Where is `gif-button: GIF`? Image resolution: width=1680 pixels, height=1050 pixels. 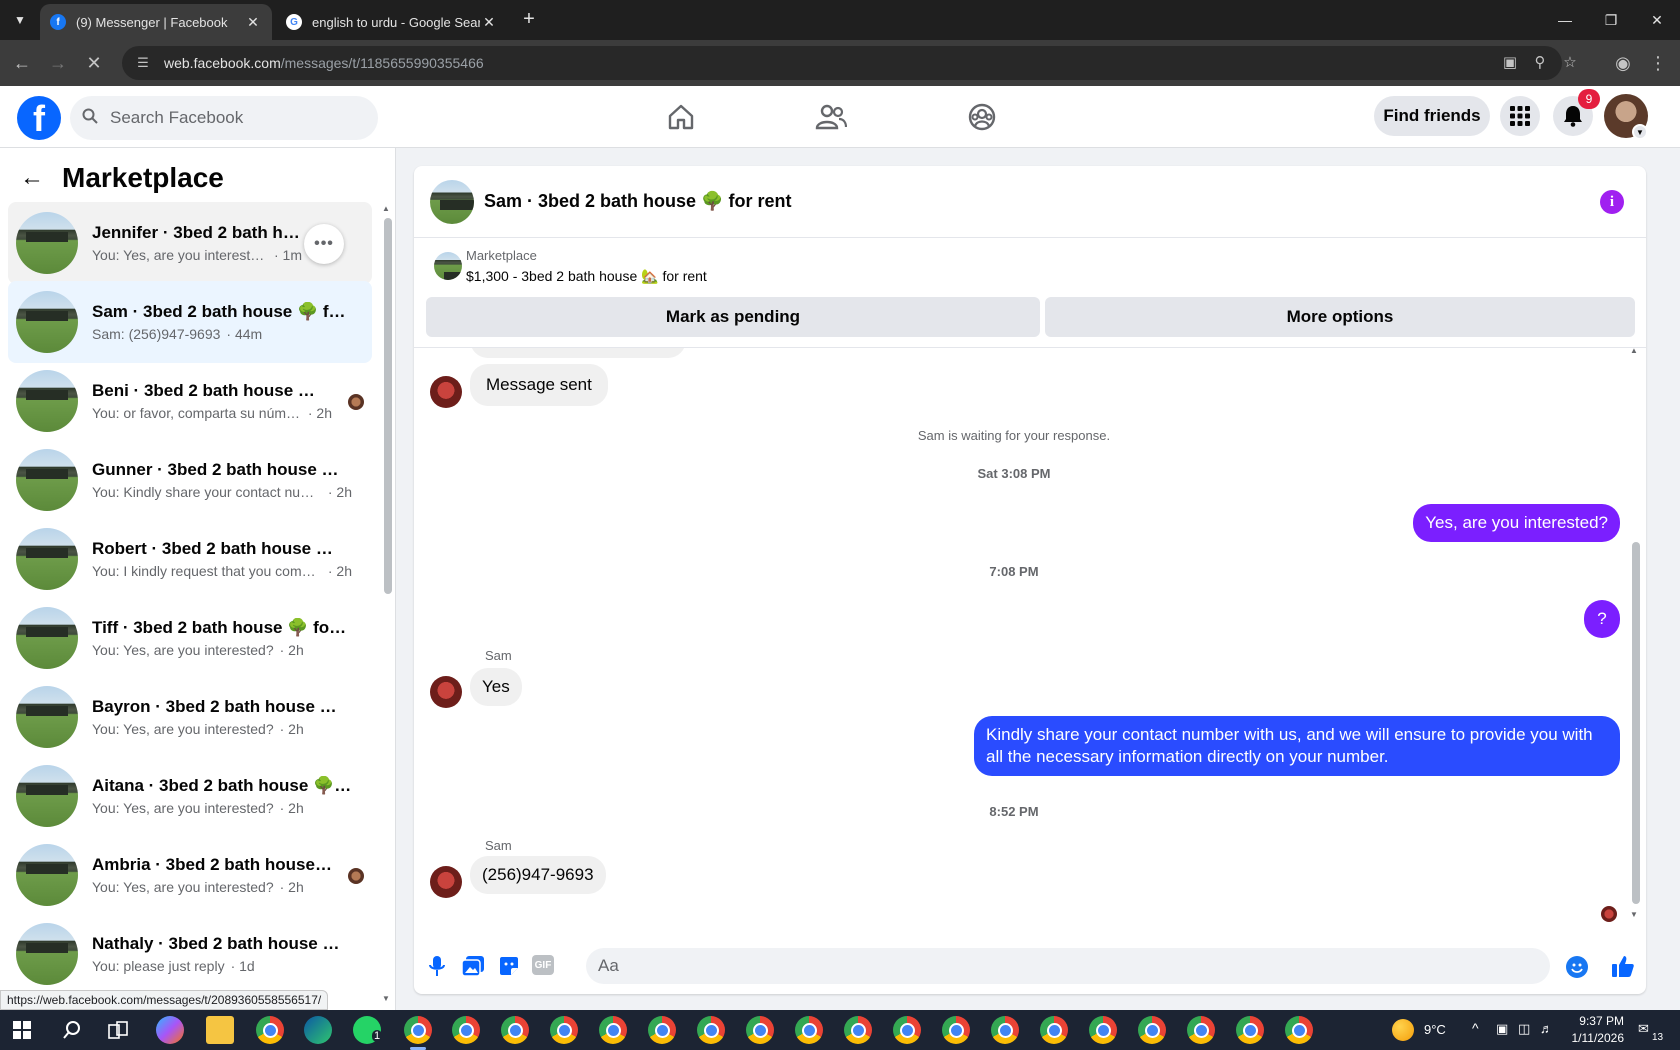 gif-button: GIF is located at coordinates (543, 965).